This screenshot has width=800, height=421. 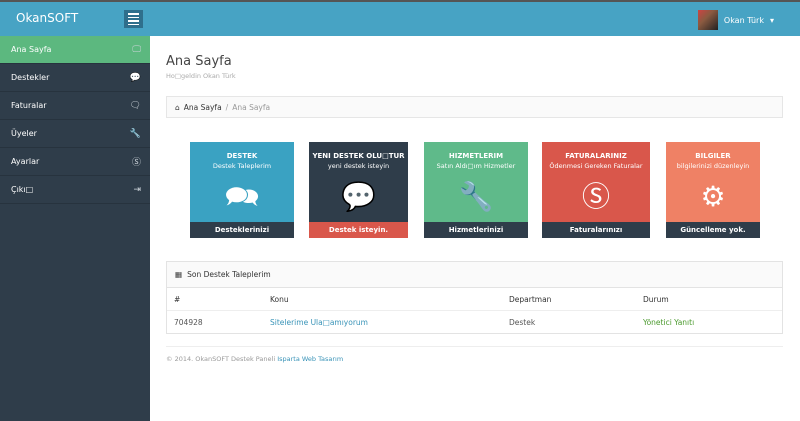 I want to click on tile-title: BILGILER, so click(x=713, y=156).